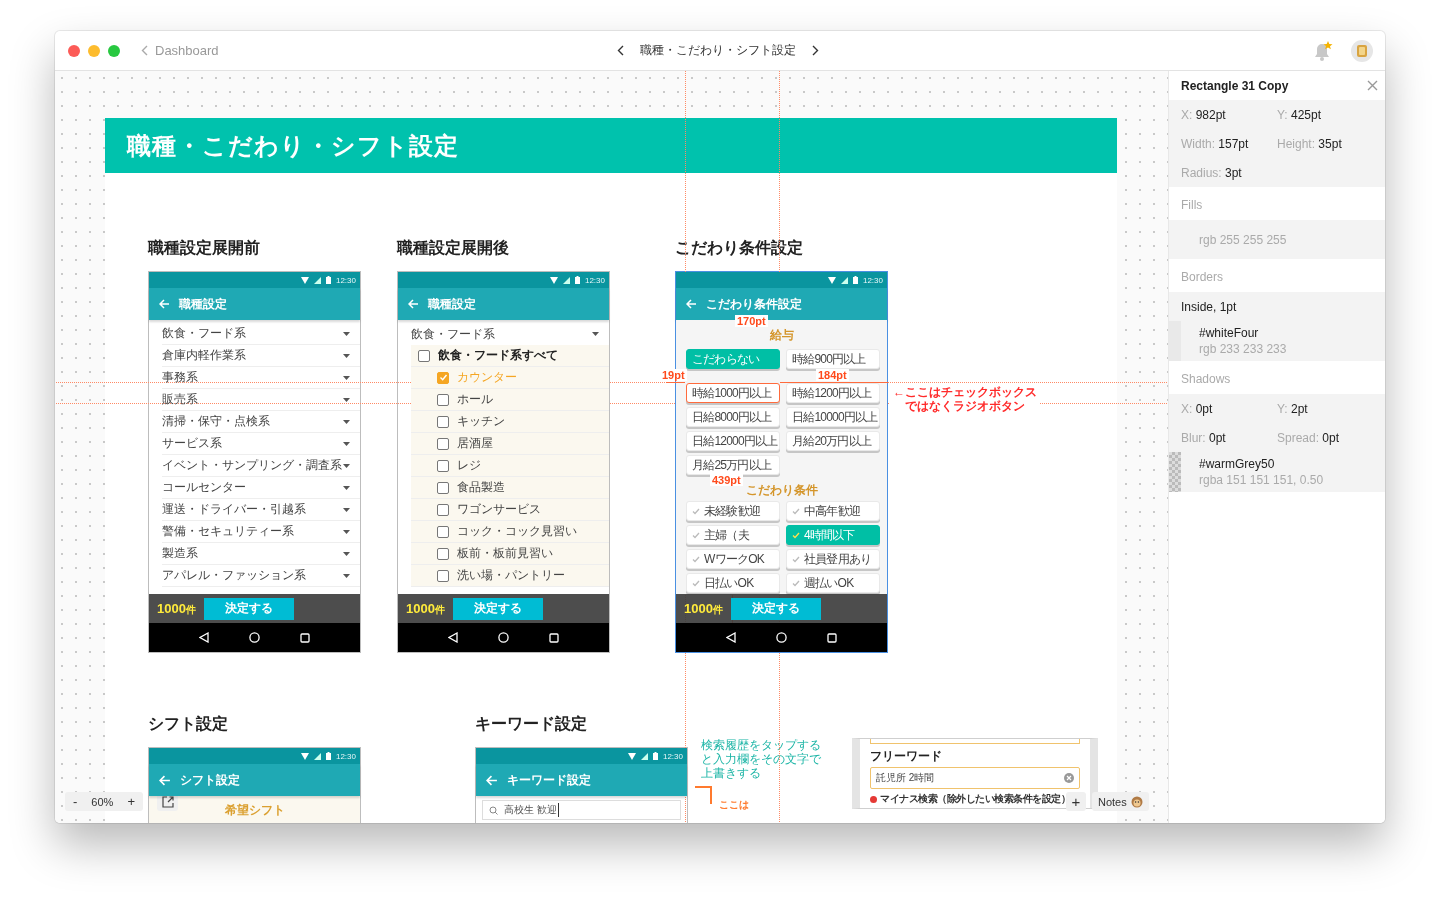 Image resolution: width=1440 pixels, height=902 pixels. What do you see at coordinates (261, 488) in the screenshot?
I see `category-row: コールセンター` at bounding box center [261, 488].